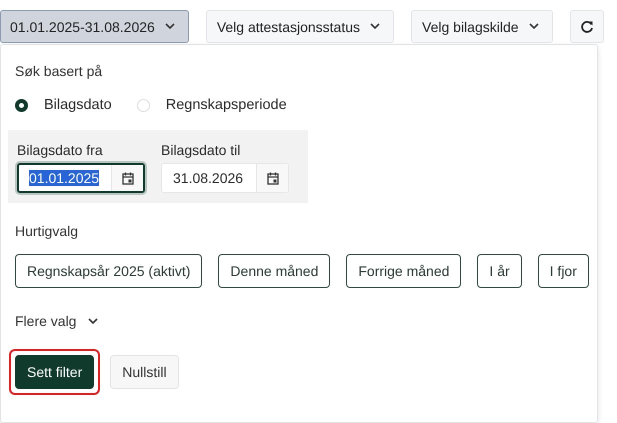  What do you see at coordinates (144, 372) in the screenshot?
I see `reset-button: Nullstill` at bounding box center [144, 372].